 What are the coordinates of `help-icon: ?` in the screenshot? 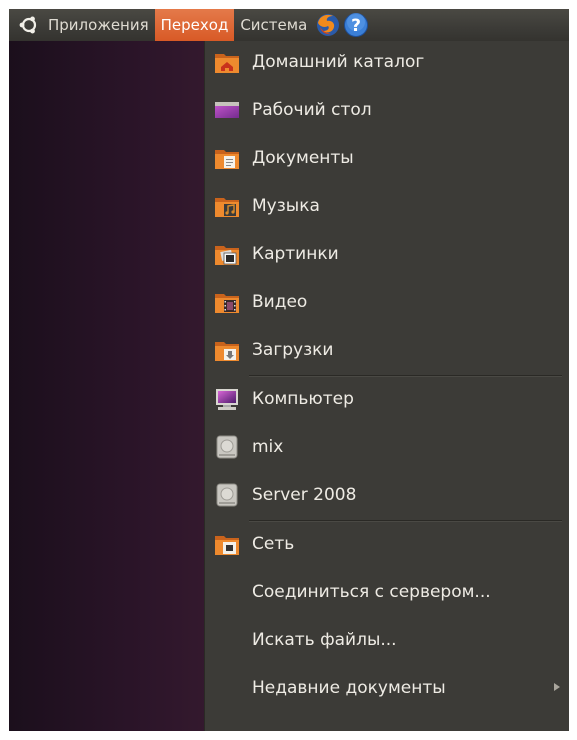 It's located at (356, 25).